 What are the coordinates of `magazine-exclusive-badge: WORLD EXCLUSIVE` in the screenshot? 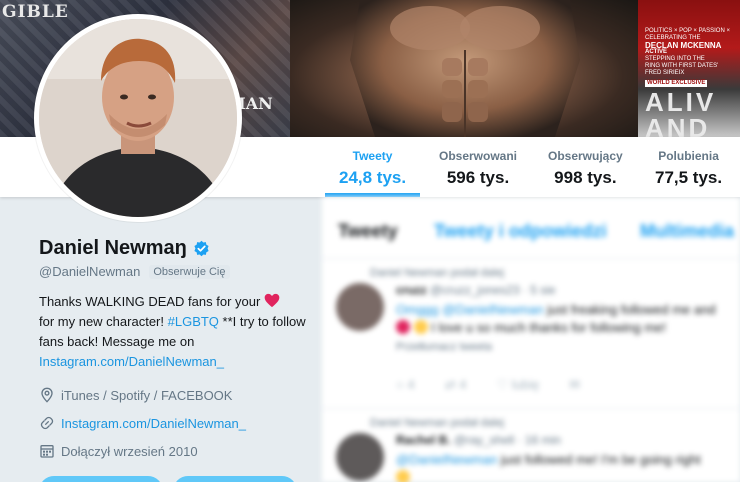 It's located at (676, 83).